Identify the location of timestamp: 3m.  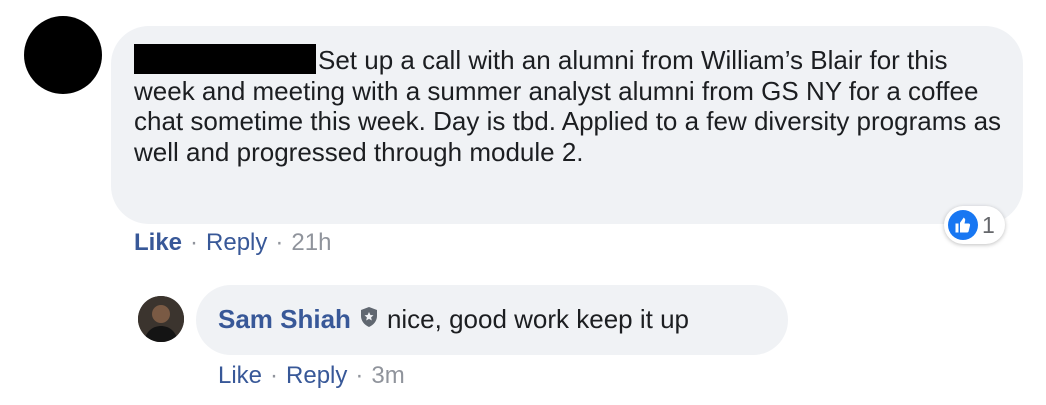
(387, 376).